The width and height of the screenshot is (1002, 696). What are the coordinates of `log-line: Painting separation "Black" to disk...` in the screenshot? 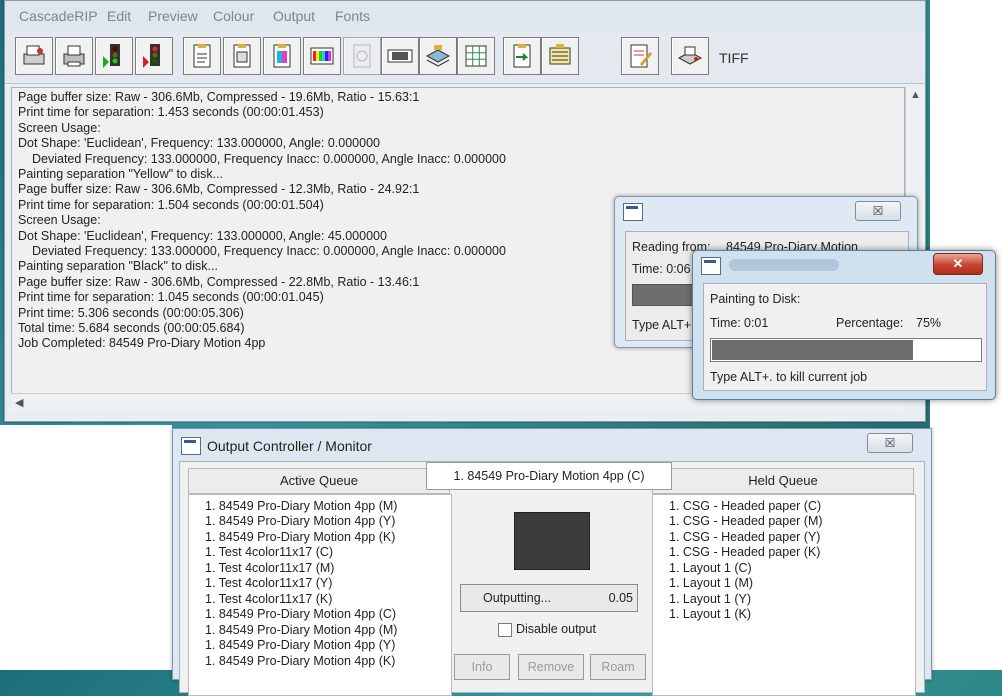 It's located at (118, 266).